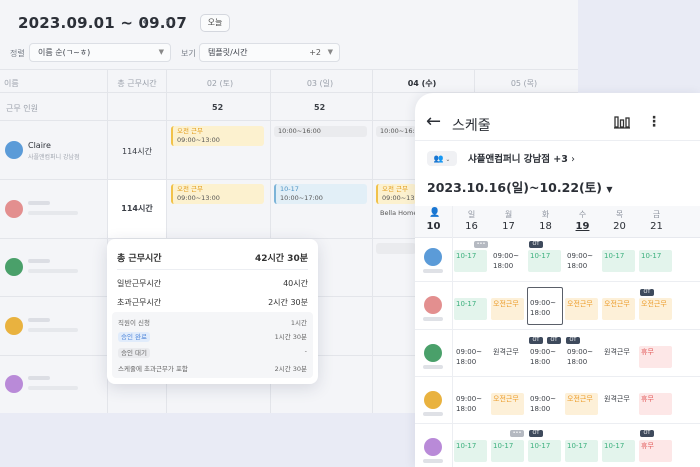  What do you see at coordinates (524, 83) in the screenshot?
I see `day-header: 05 (목)` at bounding box center [524, 83].